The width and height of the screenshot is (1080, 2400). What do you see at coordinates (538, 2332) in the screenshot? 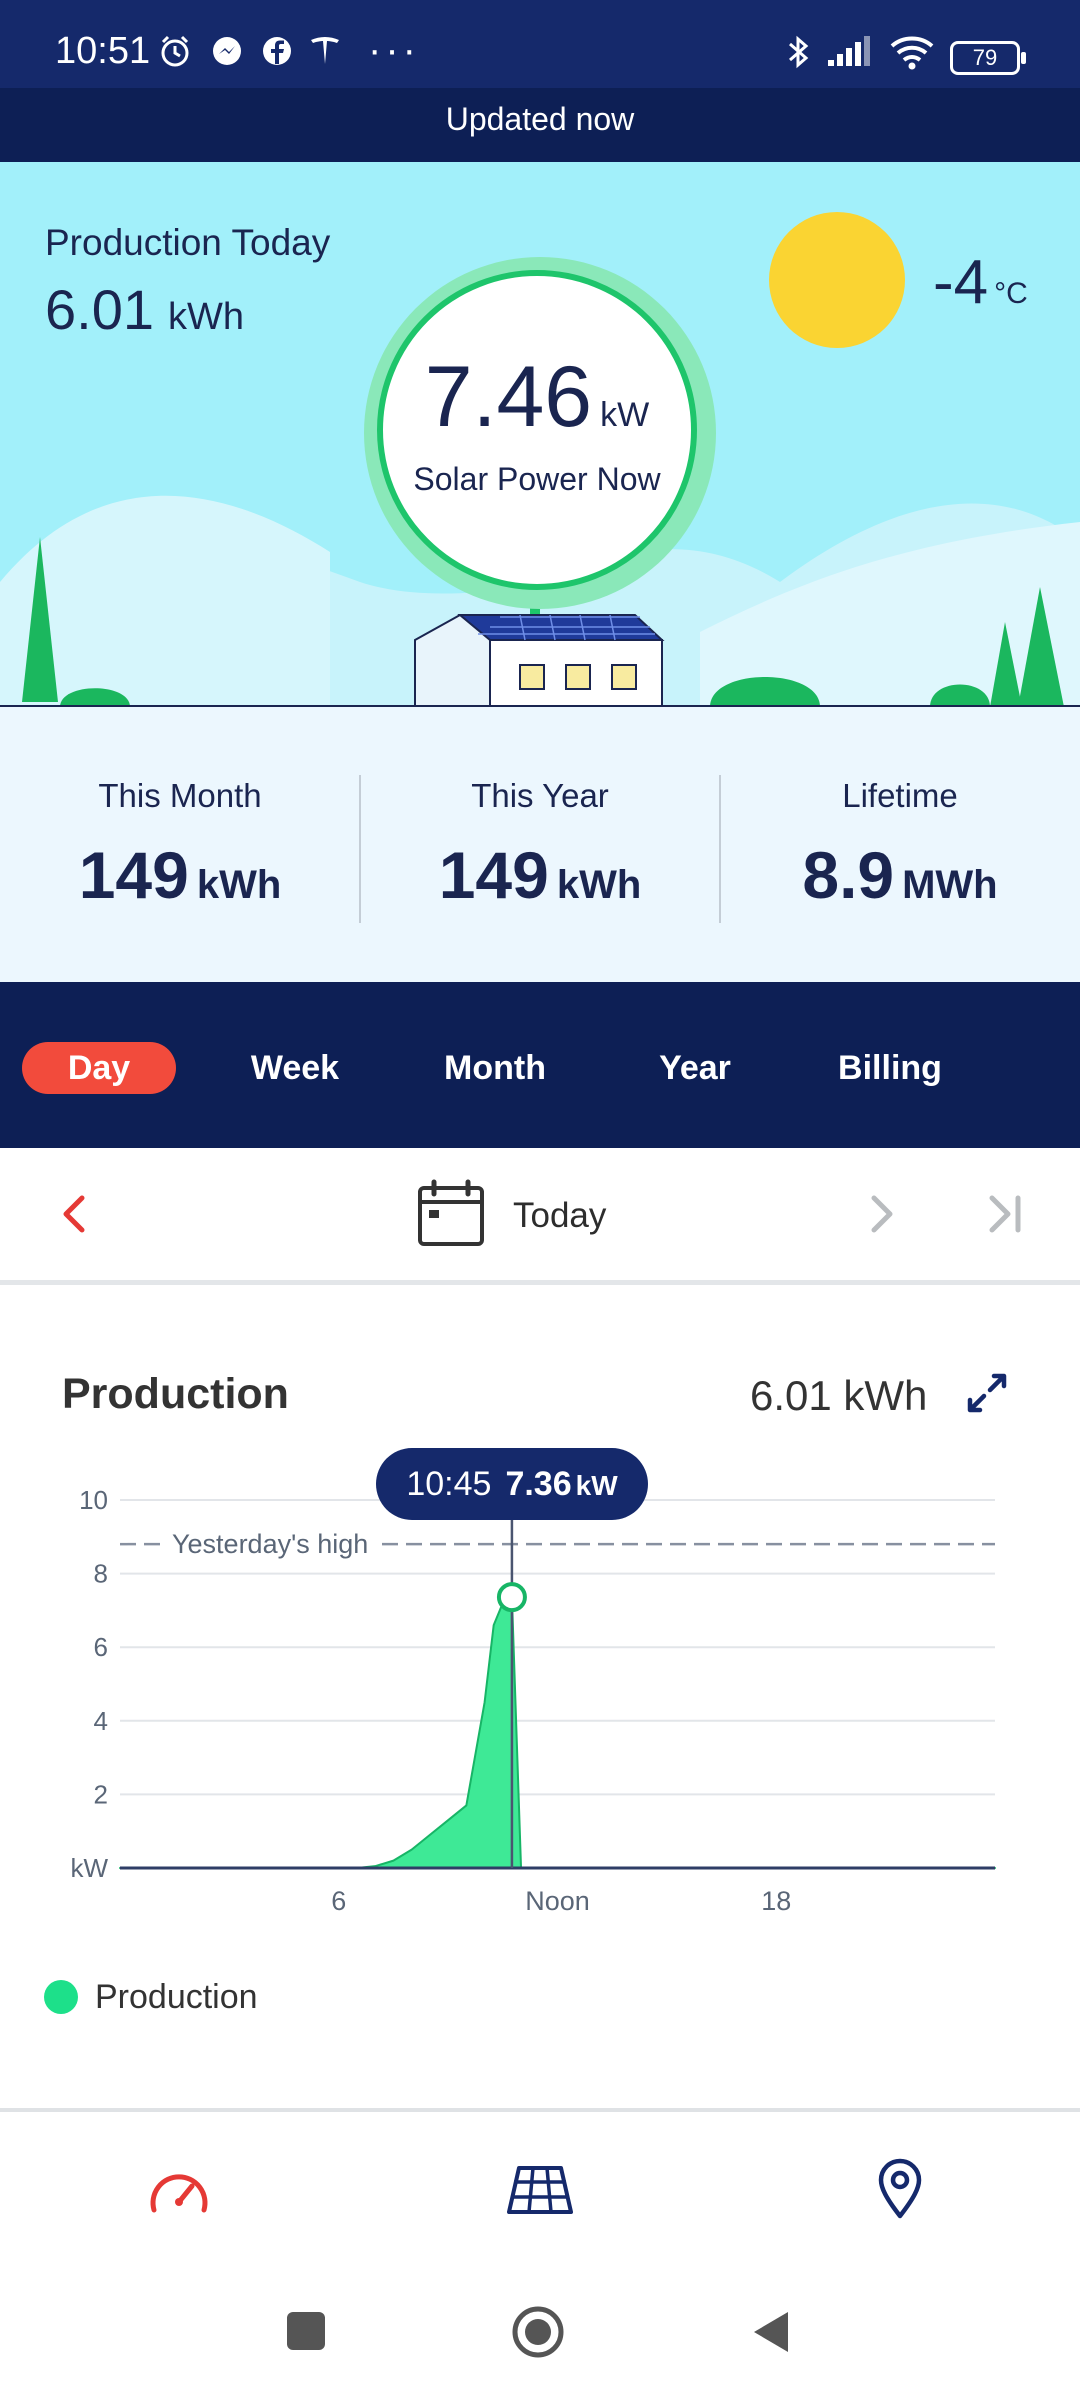
I see `home-button` at bounding box center [538, 2332].